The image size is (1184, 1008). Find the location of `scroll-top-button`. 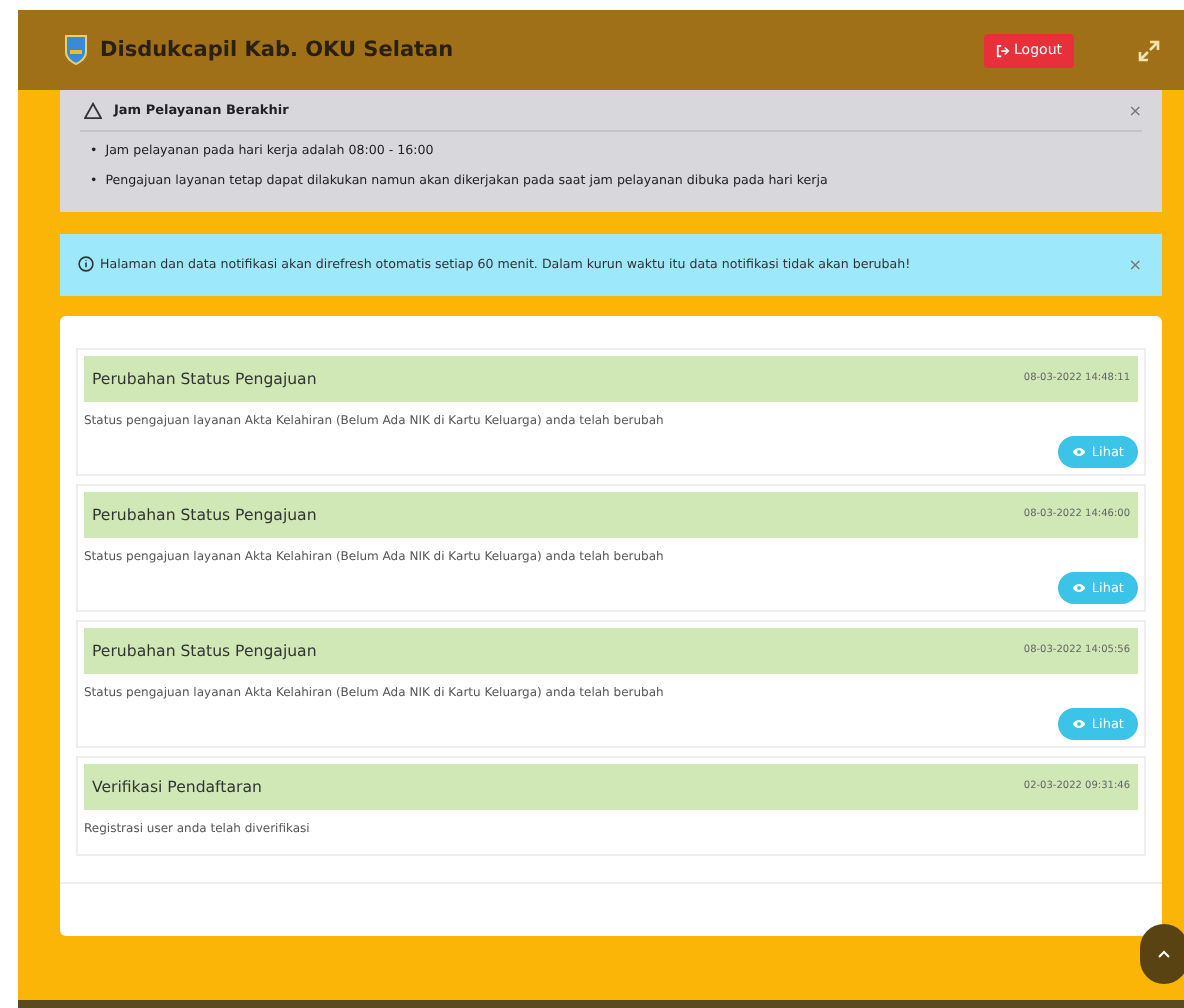

scroll-top-button is located at coordinates (1162, 954).